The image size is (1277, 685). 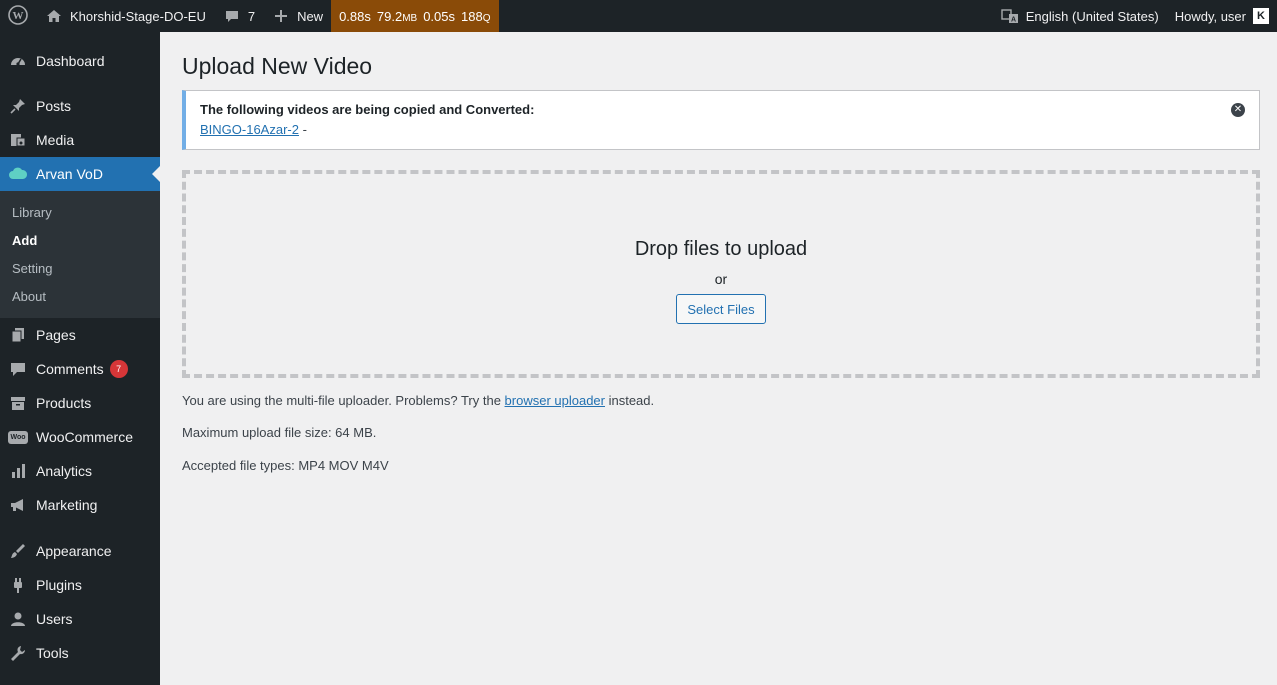 What do you see at coordinates (80, 505) in the screenshot?
I see `sidebar-item-marketing: Marketing` at bounding box center [80, 505].